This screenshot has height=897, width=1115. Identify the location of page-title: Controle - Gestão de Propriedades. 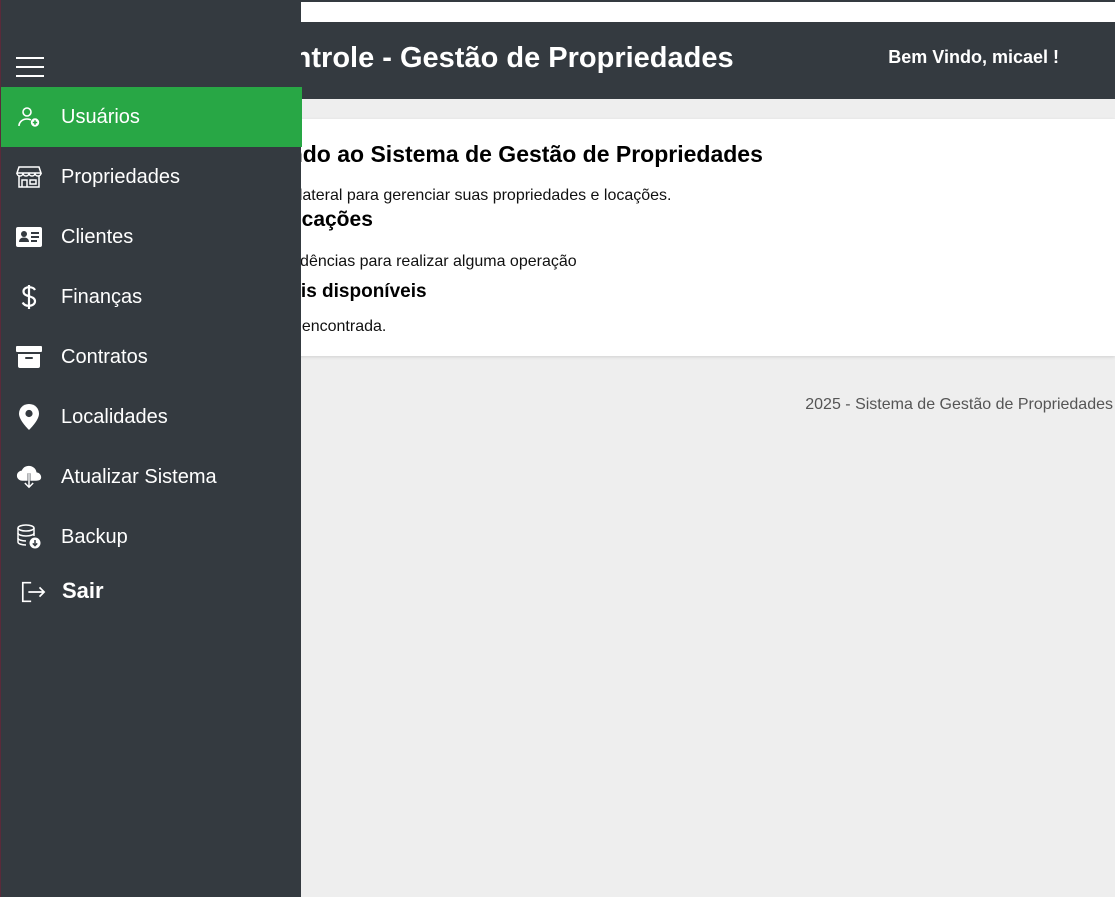
(494, 58).